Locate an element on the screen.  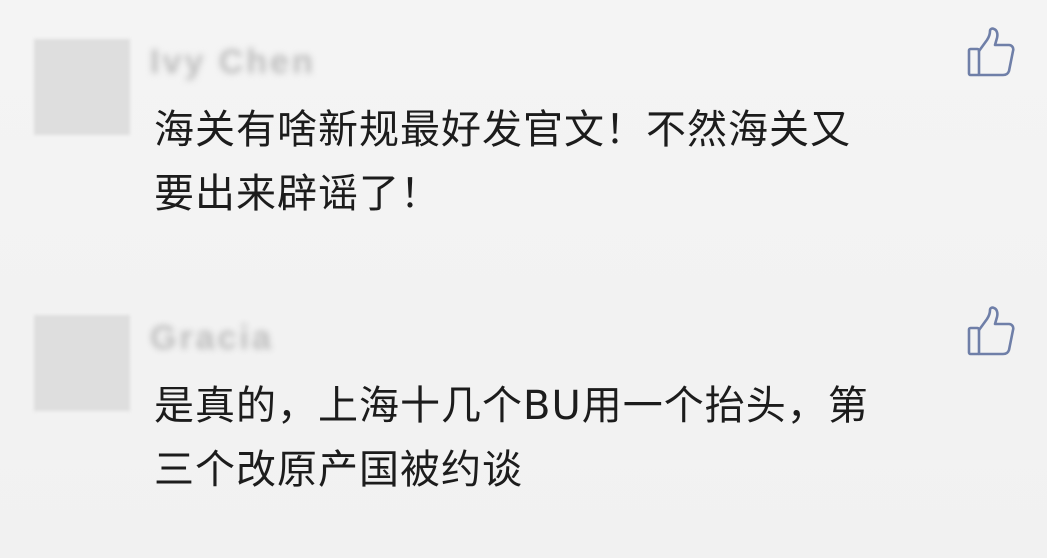
username: Gracia is located at coordinates (212, 338).